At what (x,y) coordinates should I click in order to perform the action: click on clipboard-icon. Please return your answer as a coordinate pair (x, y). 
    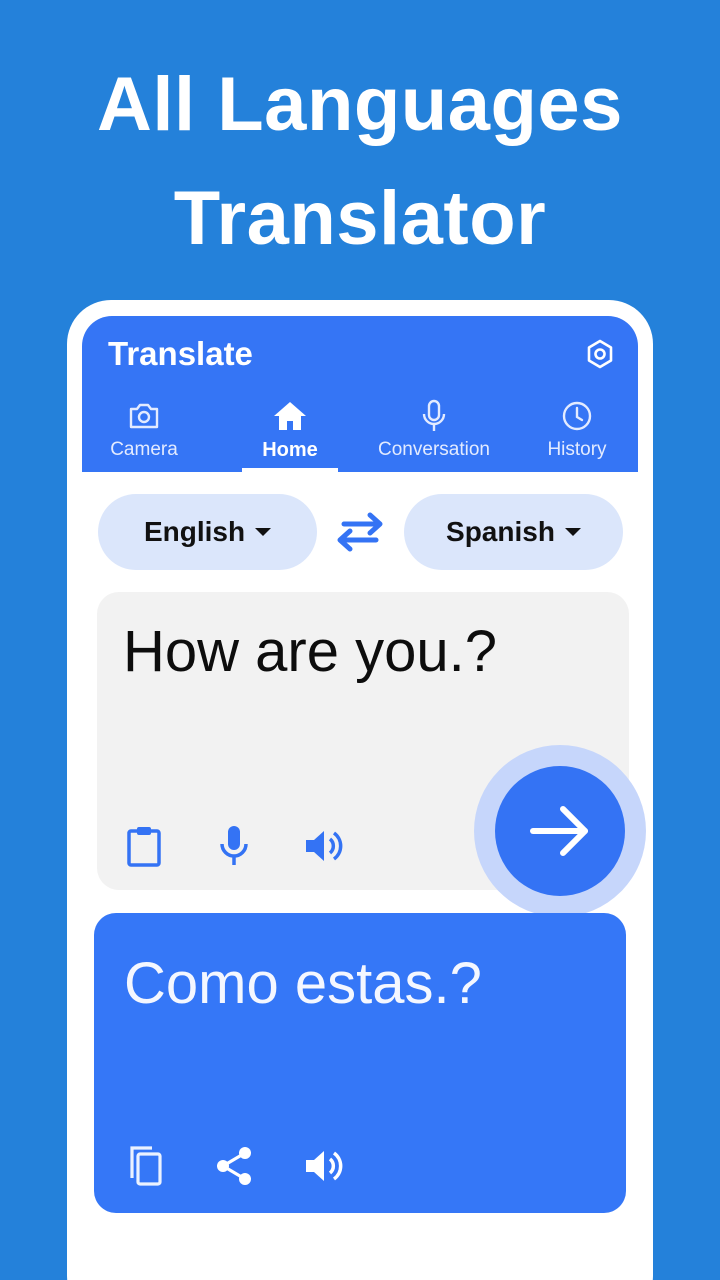
    Looking at the image, I should click on (144, 847).